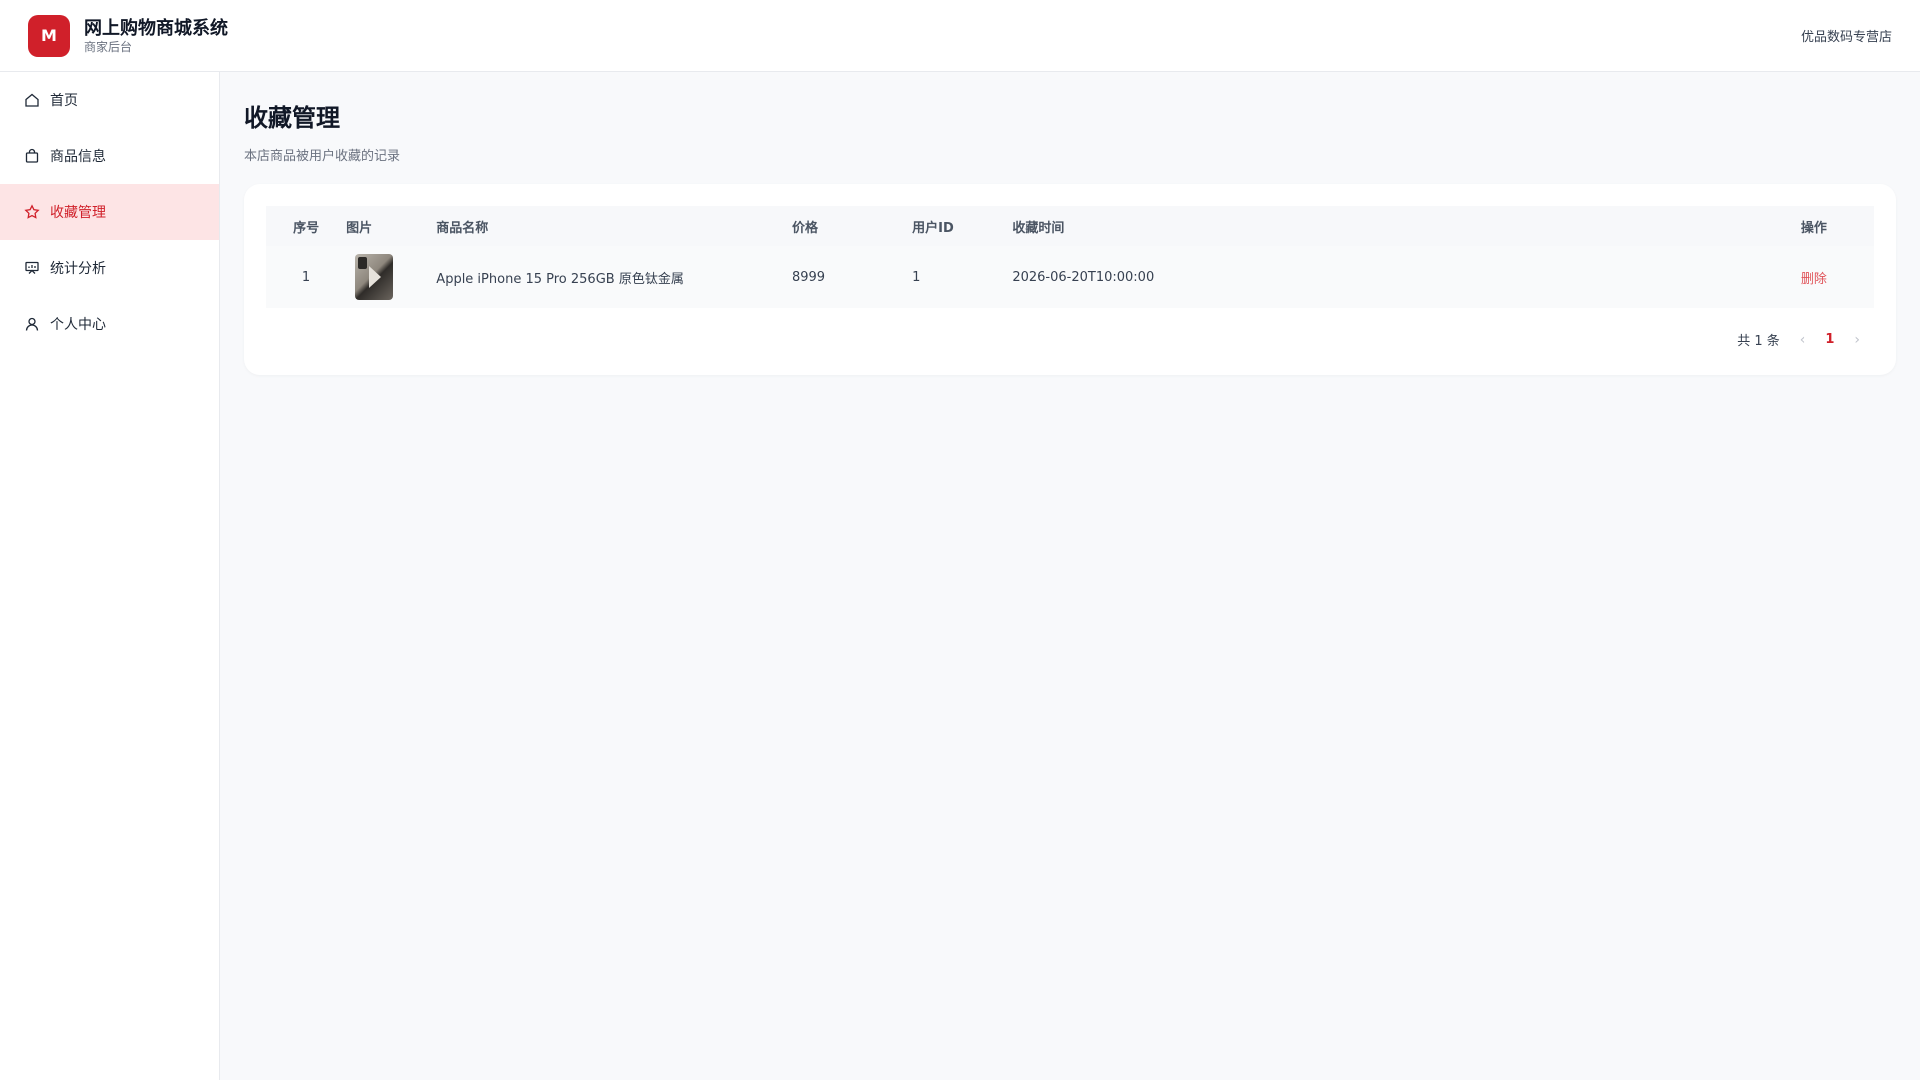  What do you see at coordinates (1829, 339) in the screenshot?
I see `page-number-current: 1` at bounding box center [1829, 339].